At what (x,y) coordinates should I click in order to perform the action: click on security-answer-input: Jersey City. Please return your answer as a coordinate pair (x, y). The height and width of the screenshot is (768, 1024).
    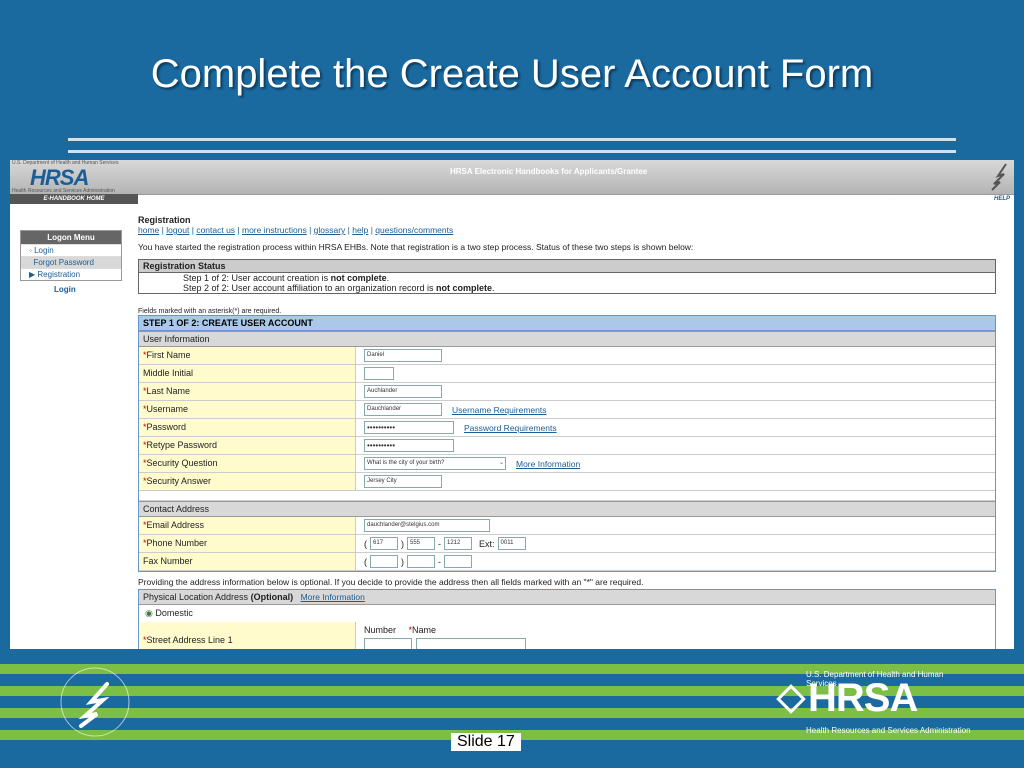
    Looking at the image, I should click on (403, 481).